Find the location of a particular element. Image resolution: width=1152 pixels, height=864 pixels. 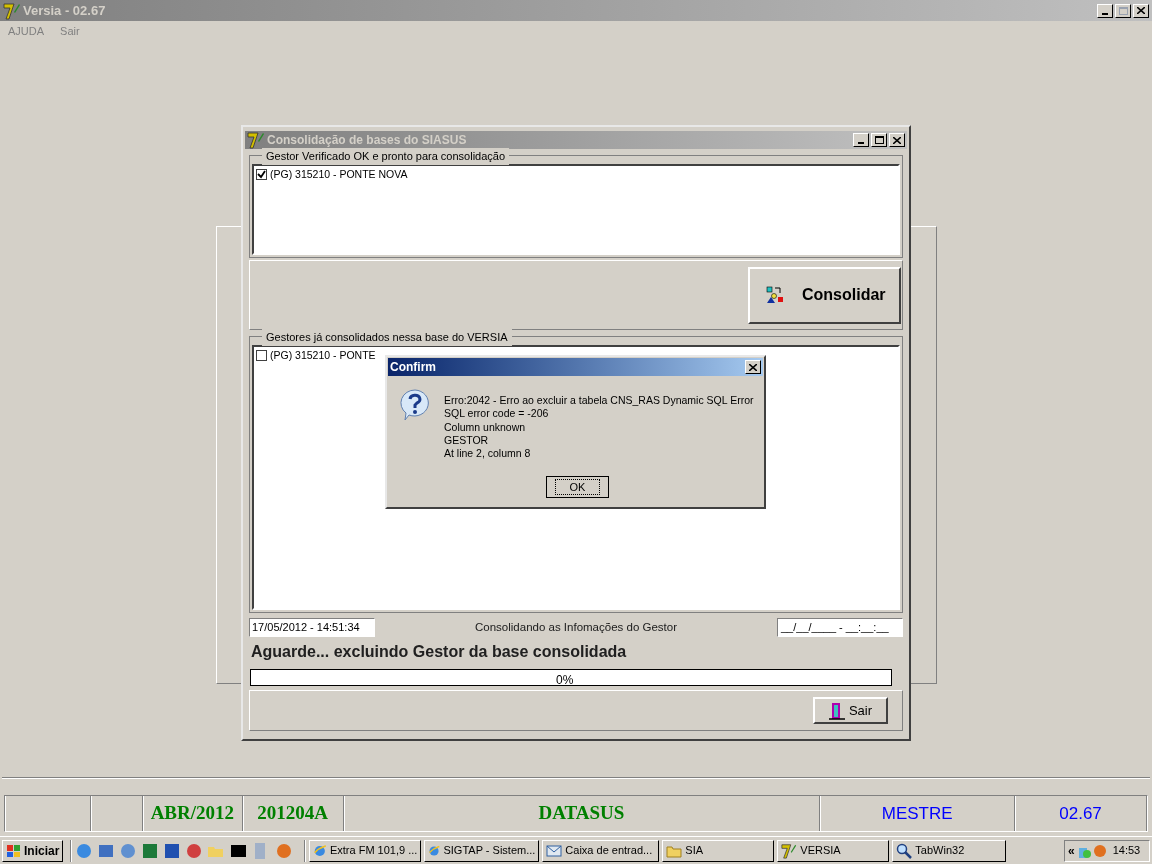

start-time-field: 17/05/2012 - 14:51:34 is located at coordinates (312, 627).